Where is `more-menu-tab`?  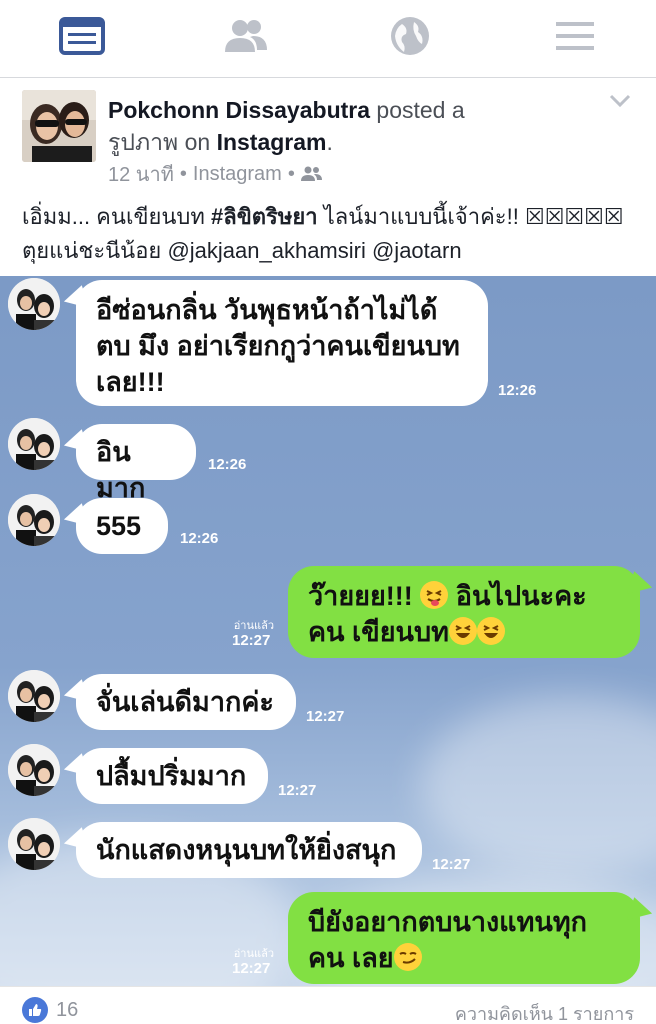 more-menu-tab is located at coordinates (575, 36).